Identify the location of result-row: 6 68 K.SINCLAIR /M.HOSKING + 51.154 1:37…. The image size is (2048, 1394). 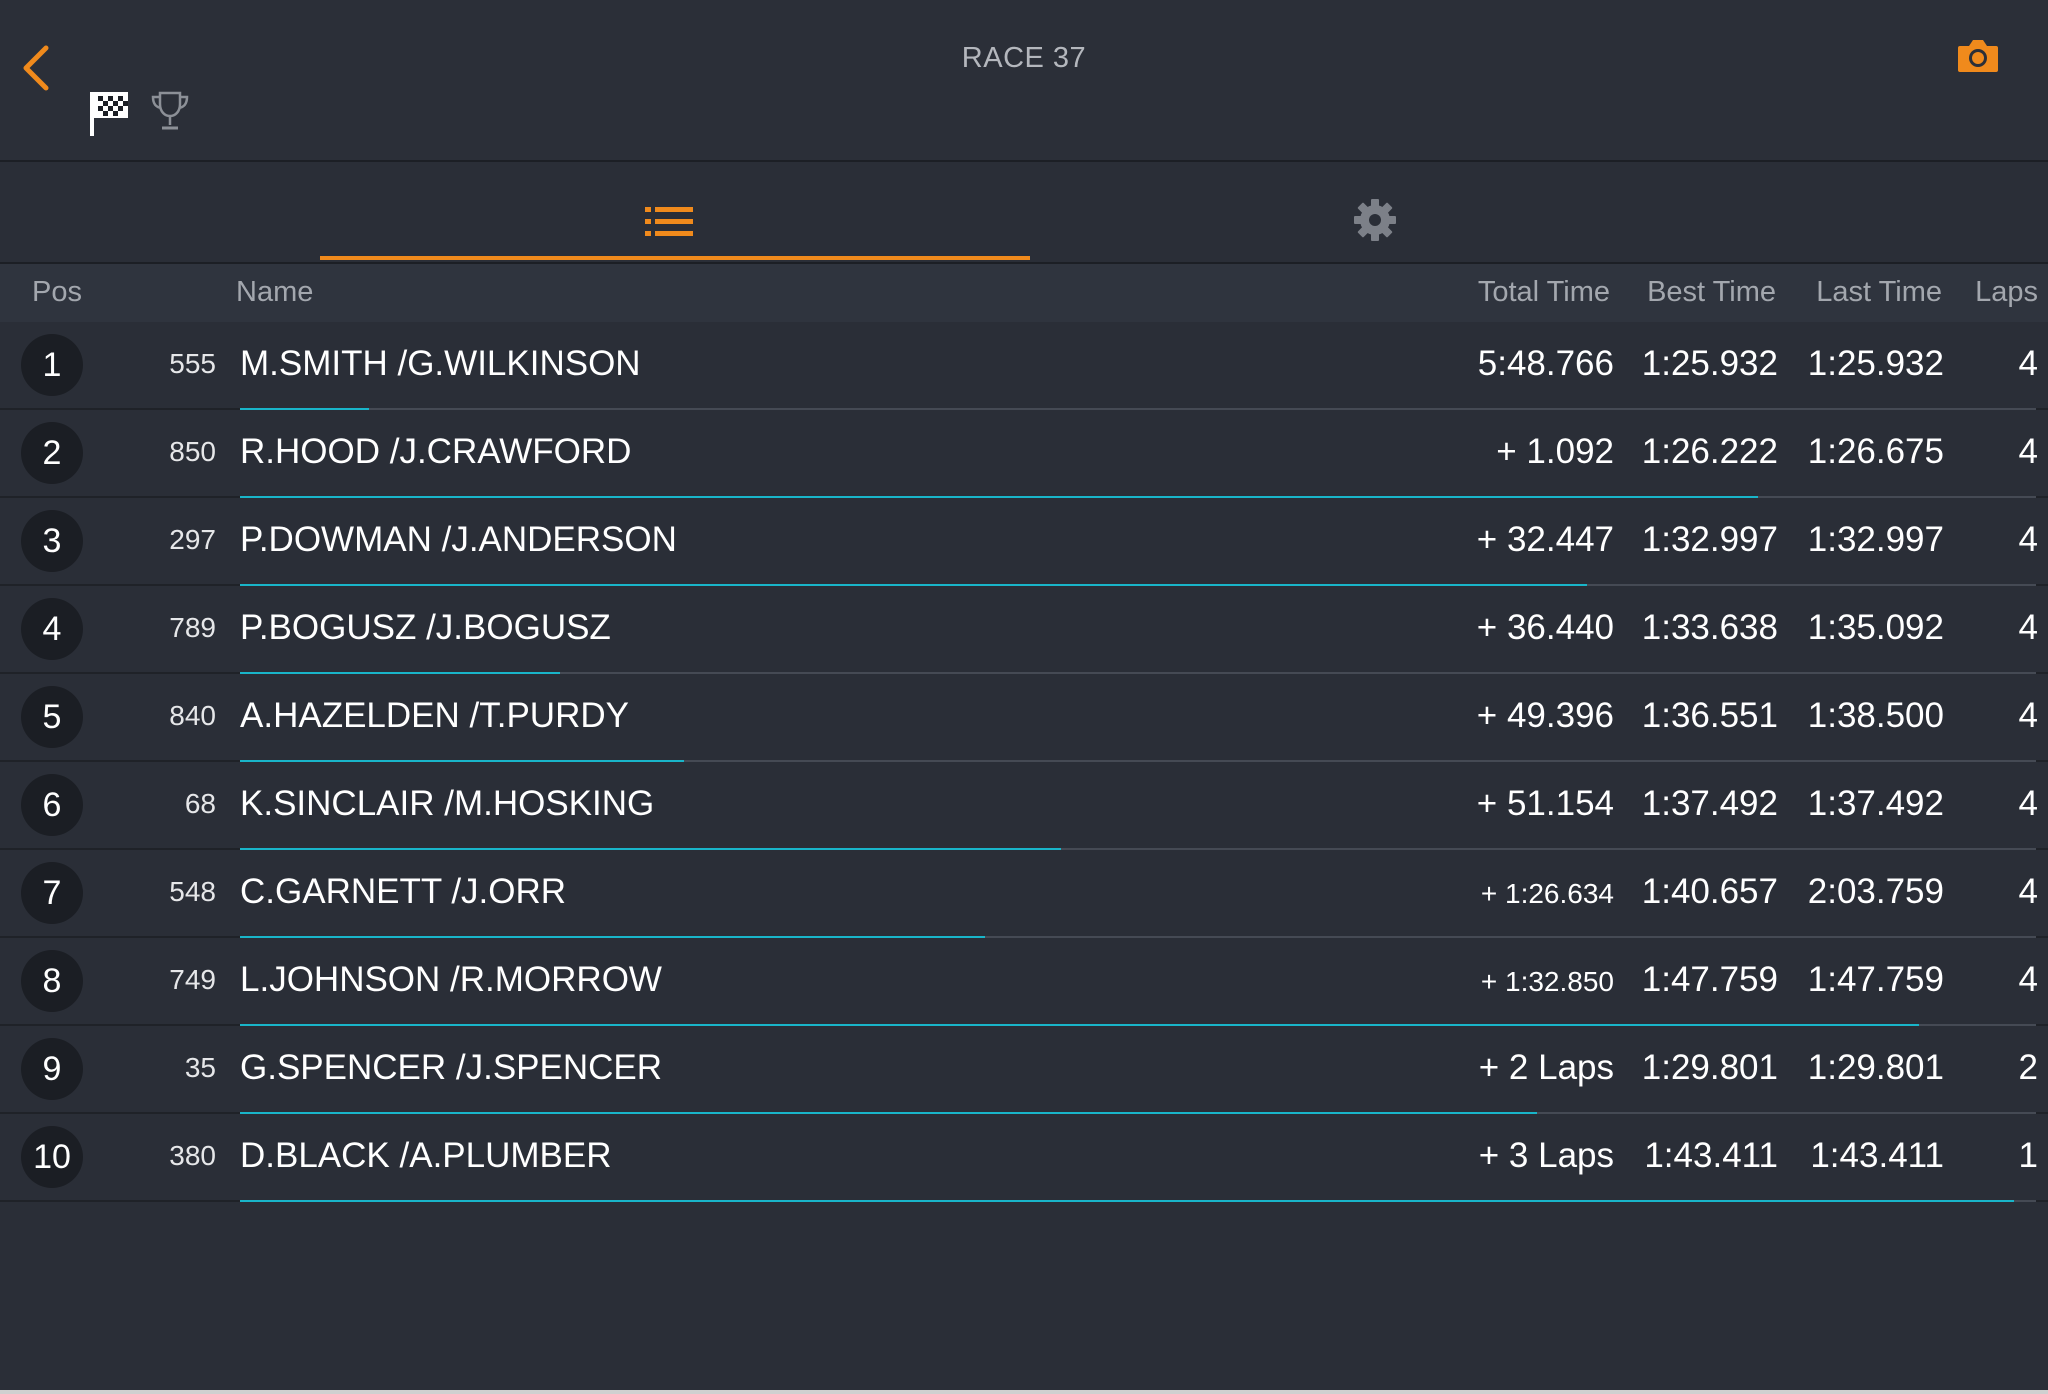
(1024, 806).